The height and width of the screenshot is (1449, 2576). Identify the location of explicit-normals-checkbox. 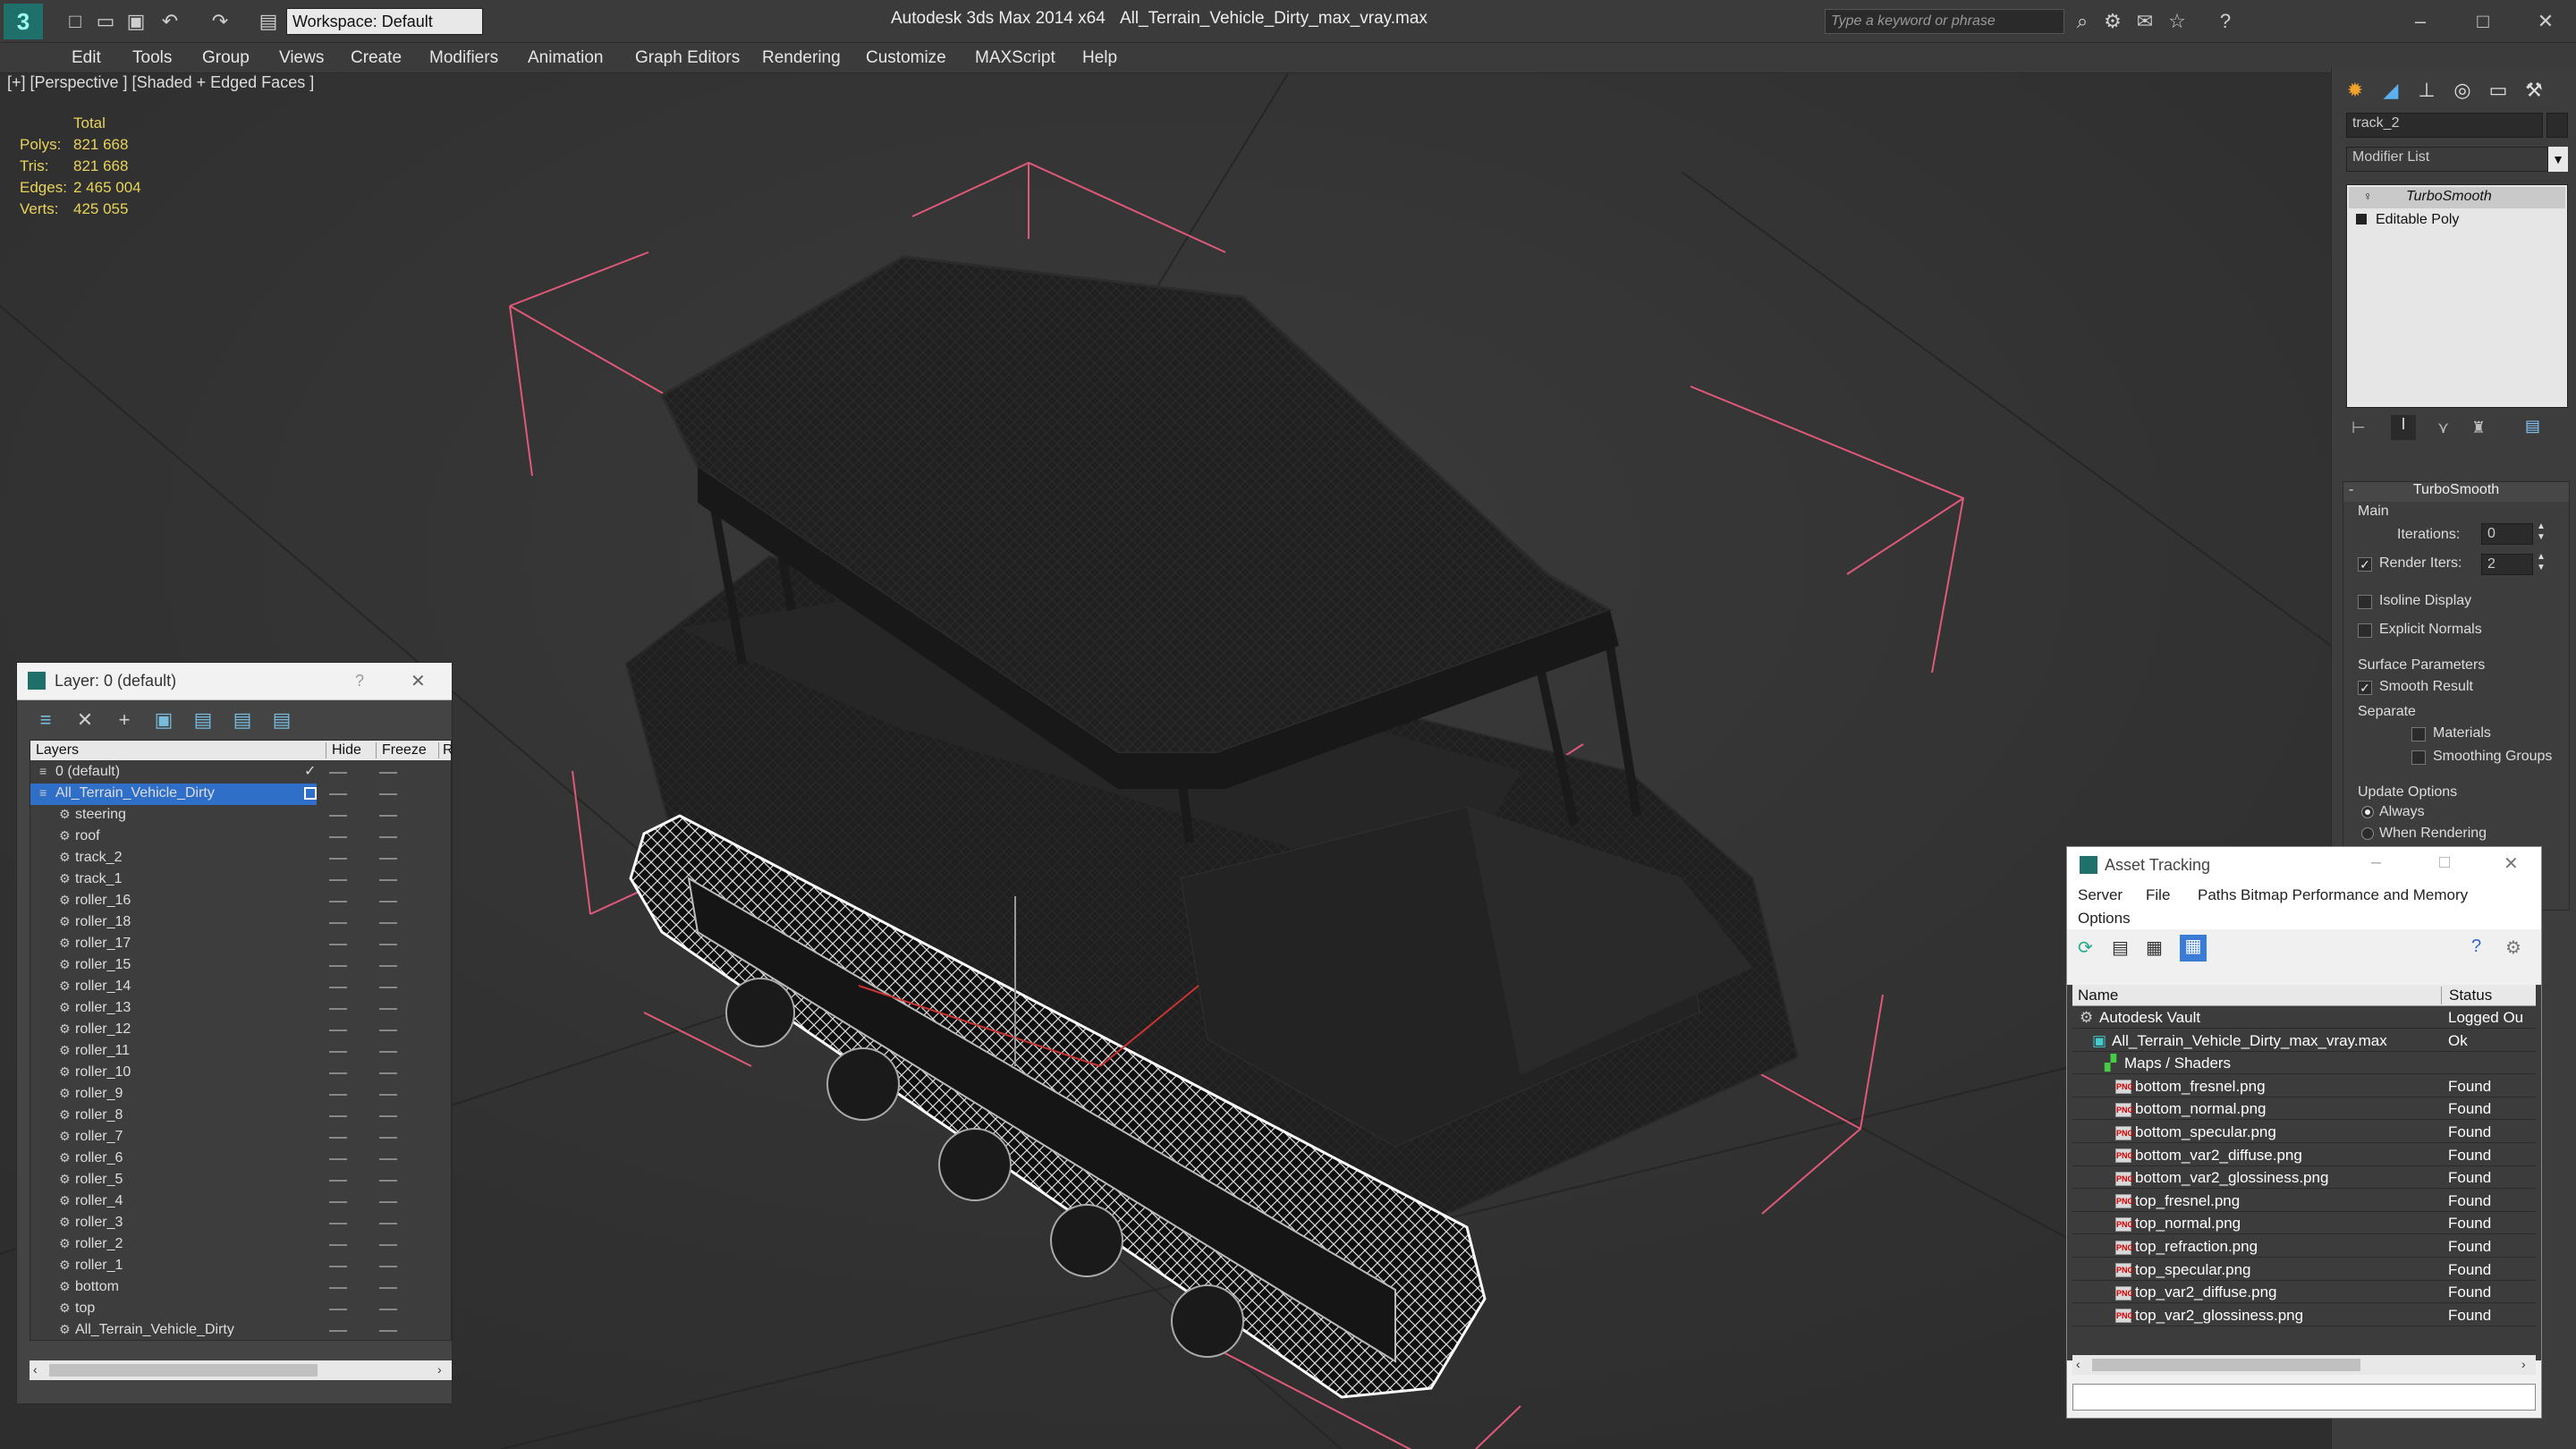
(2365, 630).